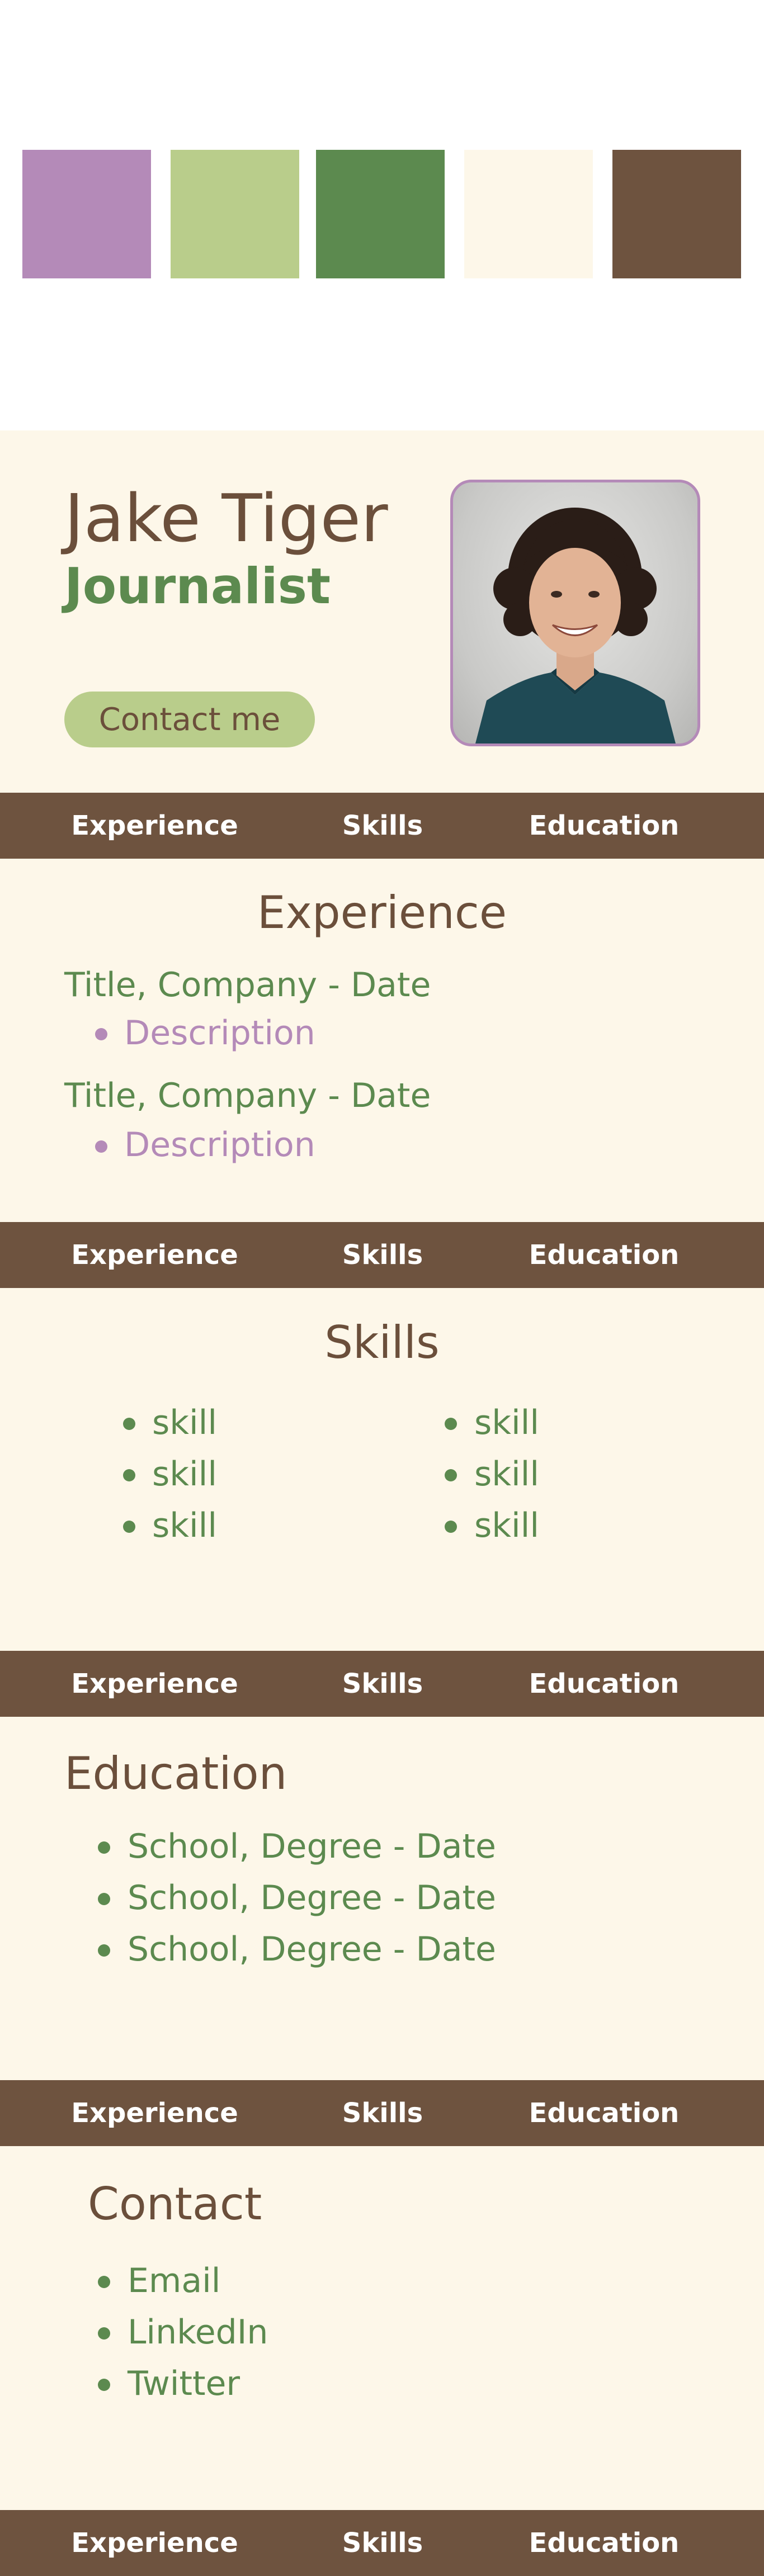 The height and width of the screenshot is (2576, 764). I want to click on experience-description-2: Description, so click(219, 1144).